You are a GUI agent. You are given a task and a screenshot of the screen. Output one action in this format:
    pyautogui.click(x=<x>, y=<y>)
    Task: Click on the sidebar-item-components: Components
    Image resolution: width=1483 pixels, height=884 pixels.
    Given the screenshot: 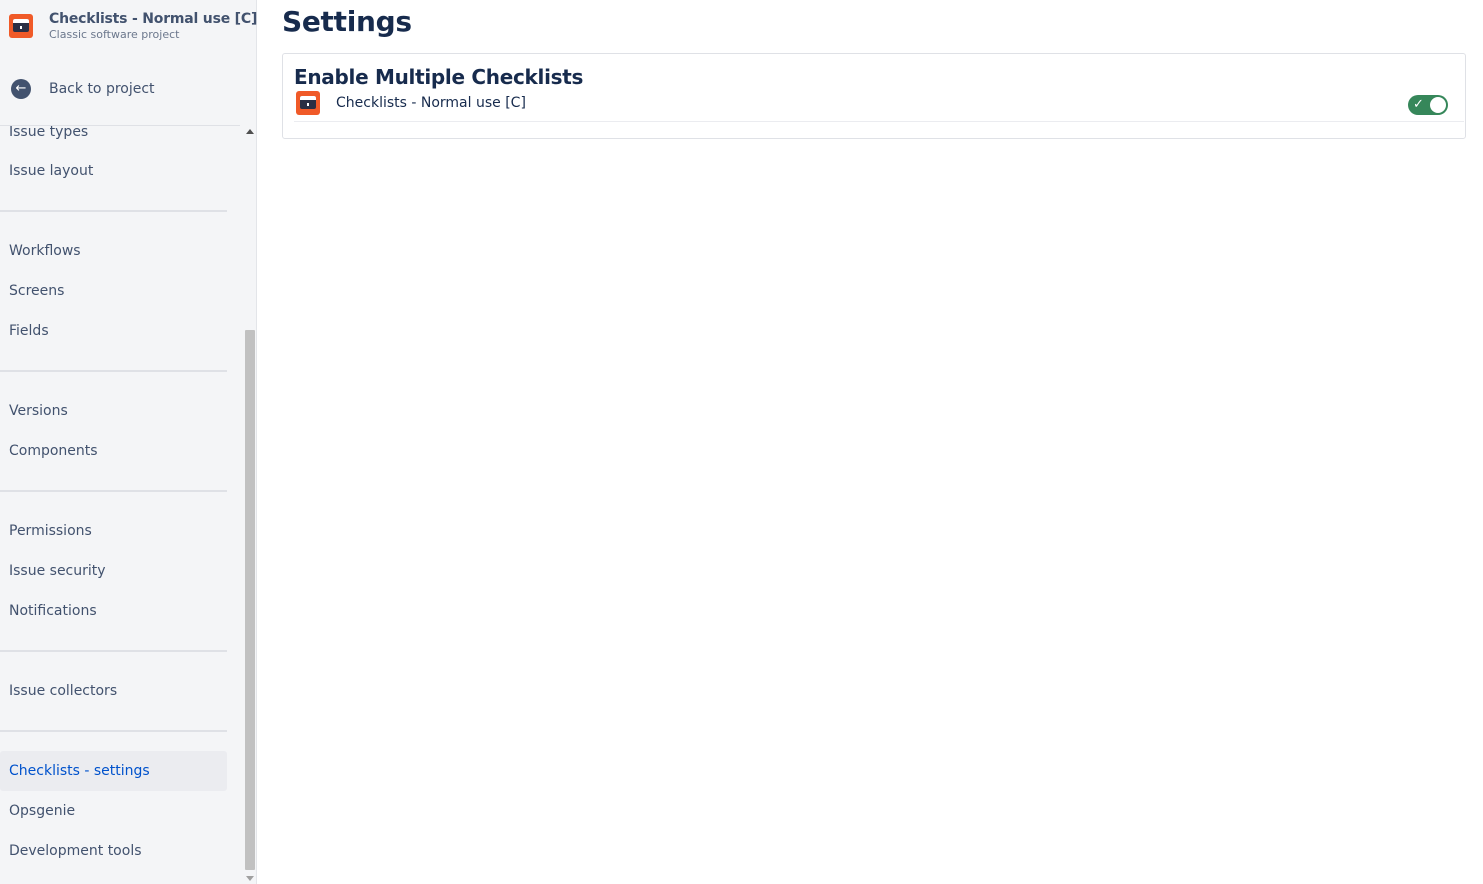 What is the action you would take?
    pyautogui.click(x=113, y=451)
    